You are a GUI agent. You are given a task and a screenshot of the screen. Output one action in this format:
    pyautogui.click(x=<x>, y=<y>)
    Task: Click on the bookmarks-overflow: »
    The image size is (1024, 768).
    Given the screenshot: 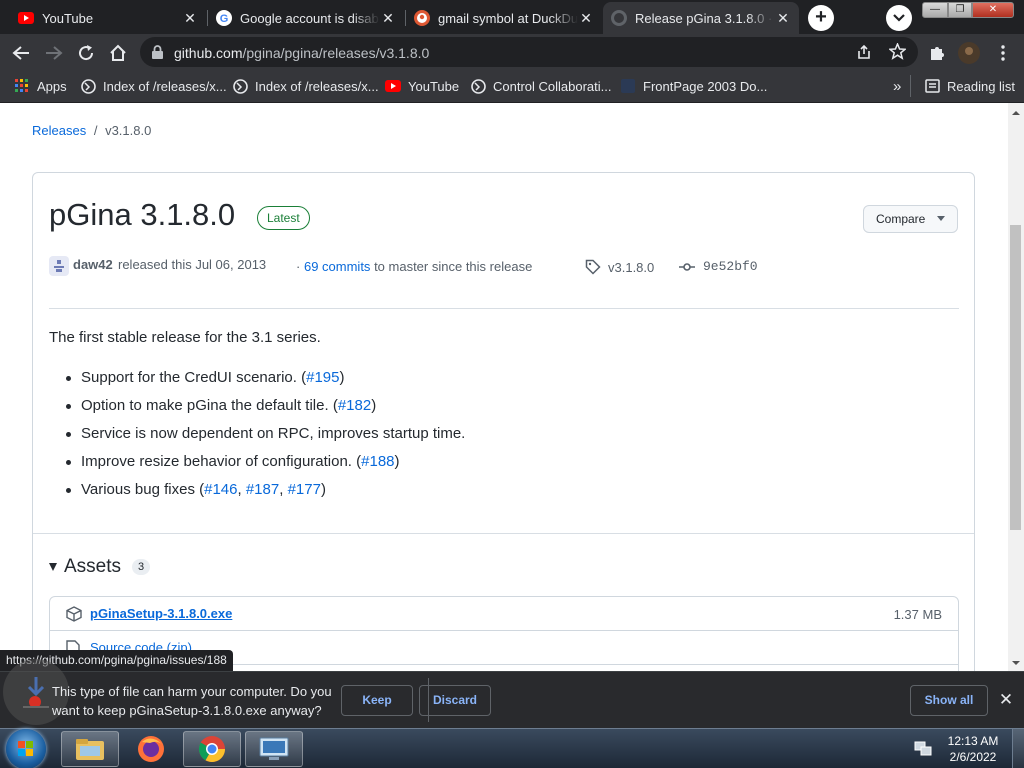 What is the action you would take?
    pyautogui.click(x=897, y=86)
    